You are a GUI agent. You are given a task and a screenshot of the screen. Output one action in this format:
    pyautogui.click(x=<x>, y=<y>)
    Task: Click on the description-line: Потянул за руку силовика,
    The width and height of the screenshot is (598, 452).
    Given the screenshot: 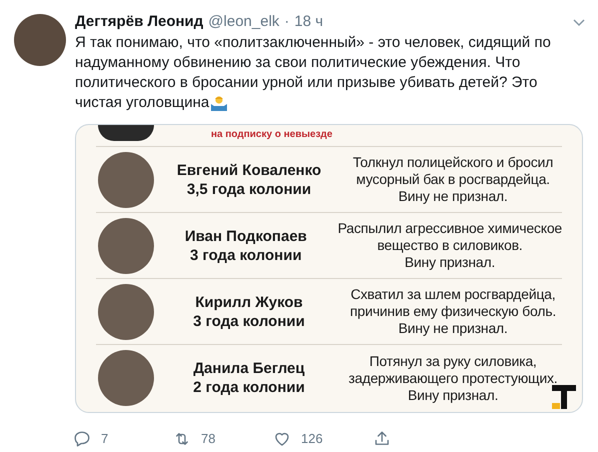 What is the action you would take?
    pyautogui.click(x=453, y=361)
    